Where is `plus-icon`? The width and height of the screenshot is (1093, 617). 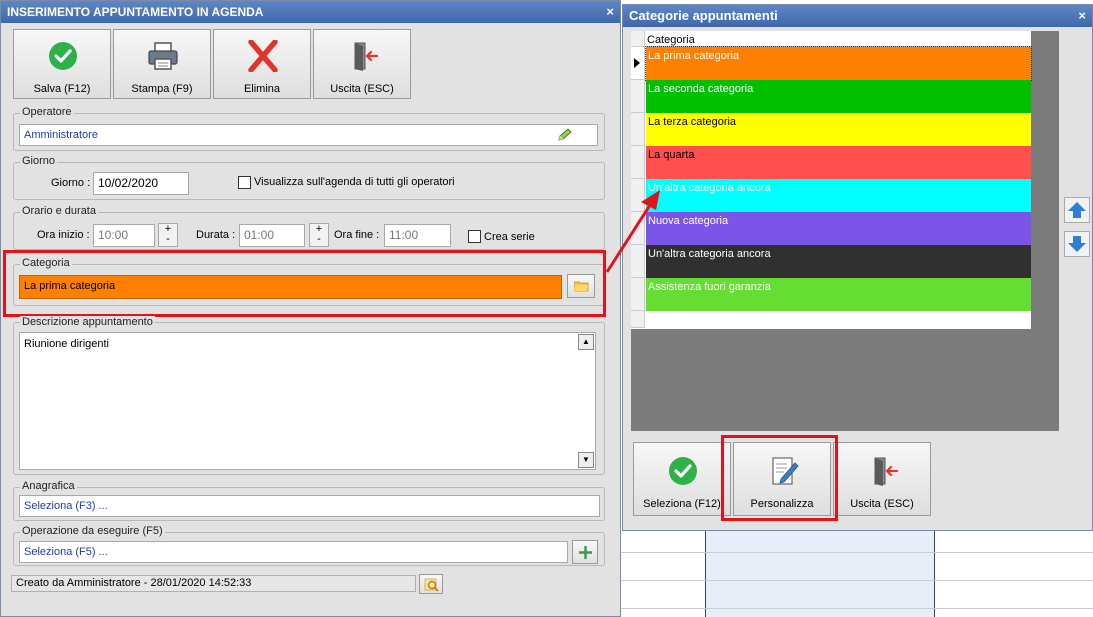 plus-icon is located at coordinates (585, 552).